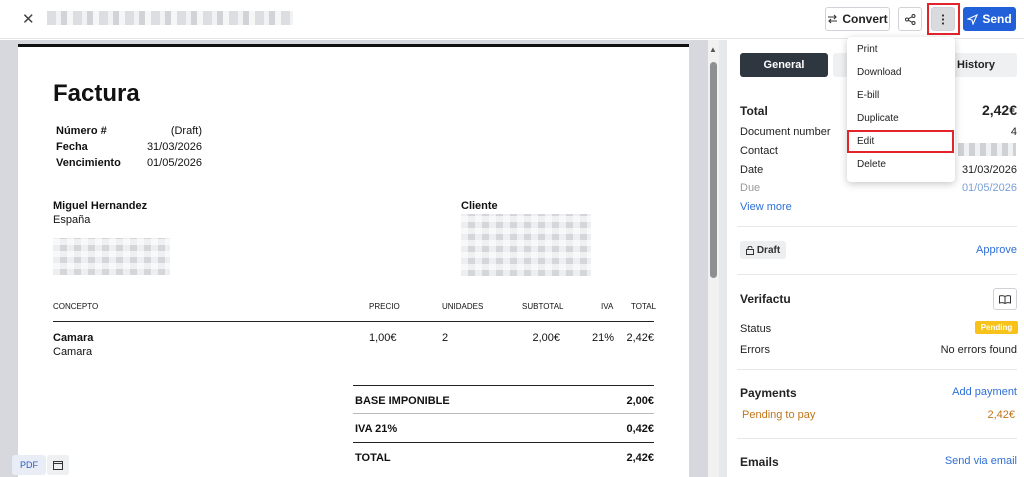 This screenshot has width=1024, height=477. I want to click on view-more-link: View more, so click(766, 207).